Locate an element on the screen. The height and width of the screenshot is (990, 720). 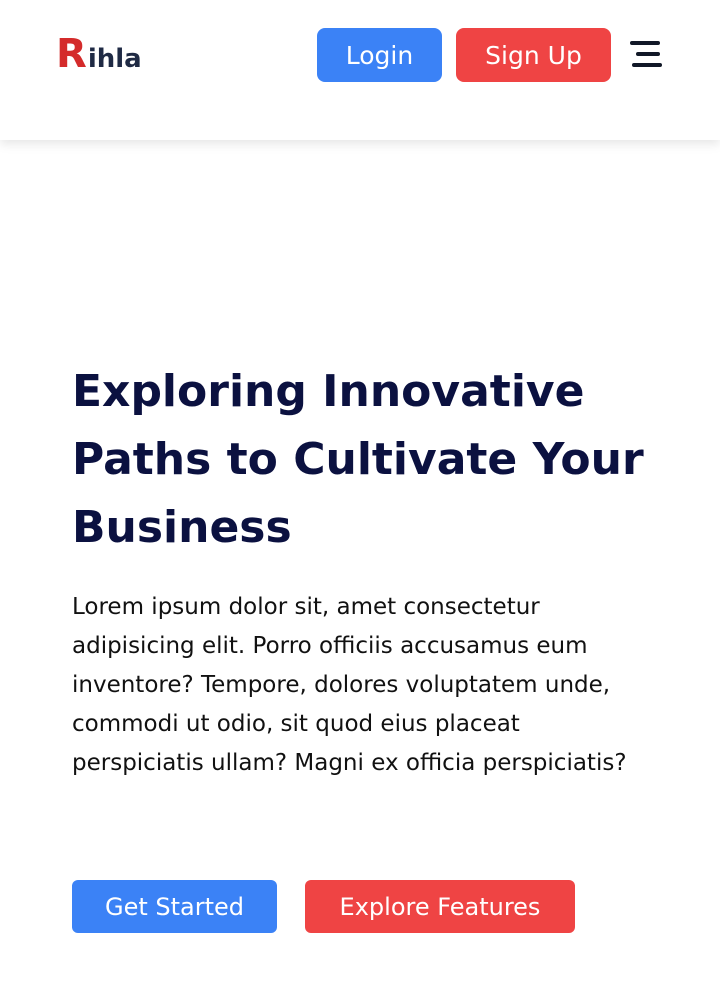
menu-line-bottom is located at coordinates (647, 65).